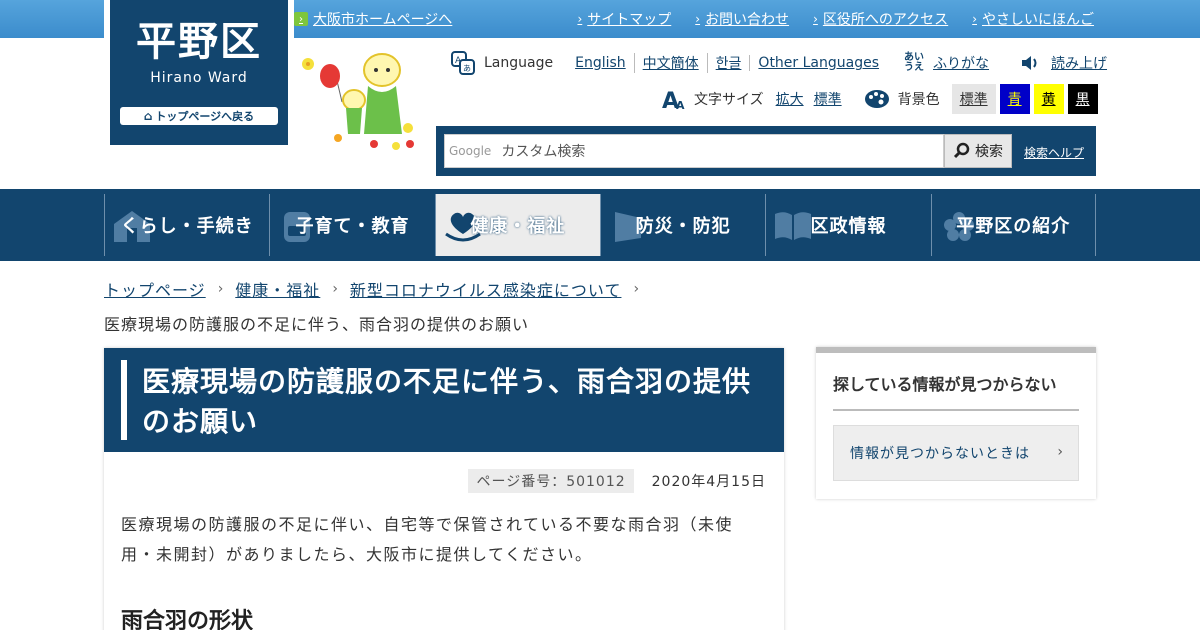 The image size is (1200, 630). Describe the element at coordinates (199, 42) in the screenshot. I see `logo-title: 平野区` at that location.